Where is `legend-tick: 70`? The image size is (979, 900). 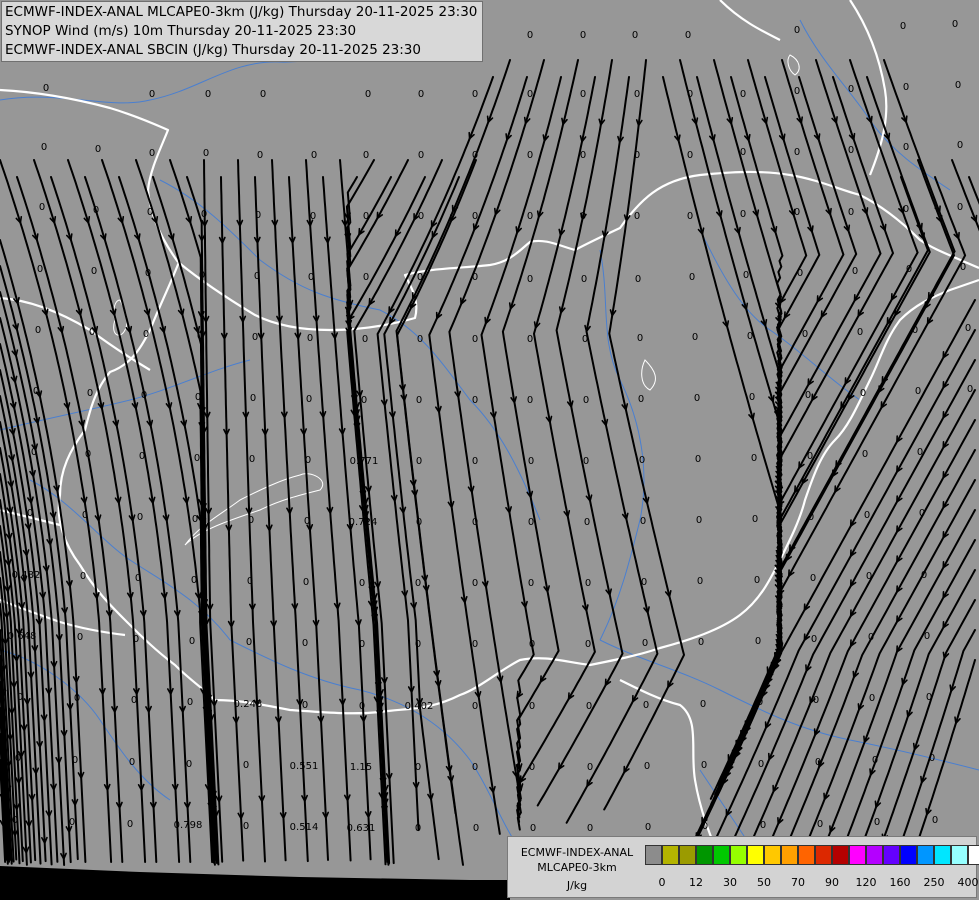 legend-tick: 70 is located at coordinates (798, 882).